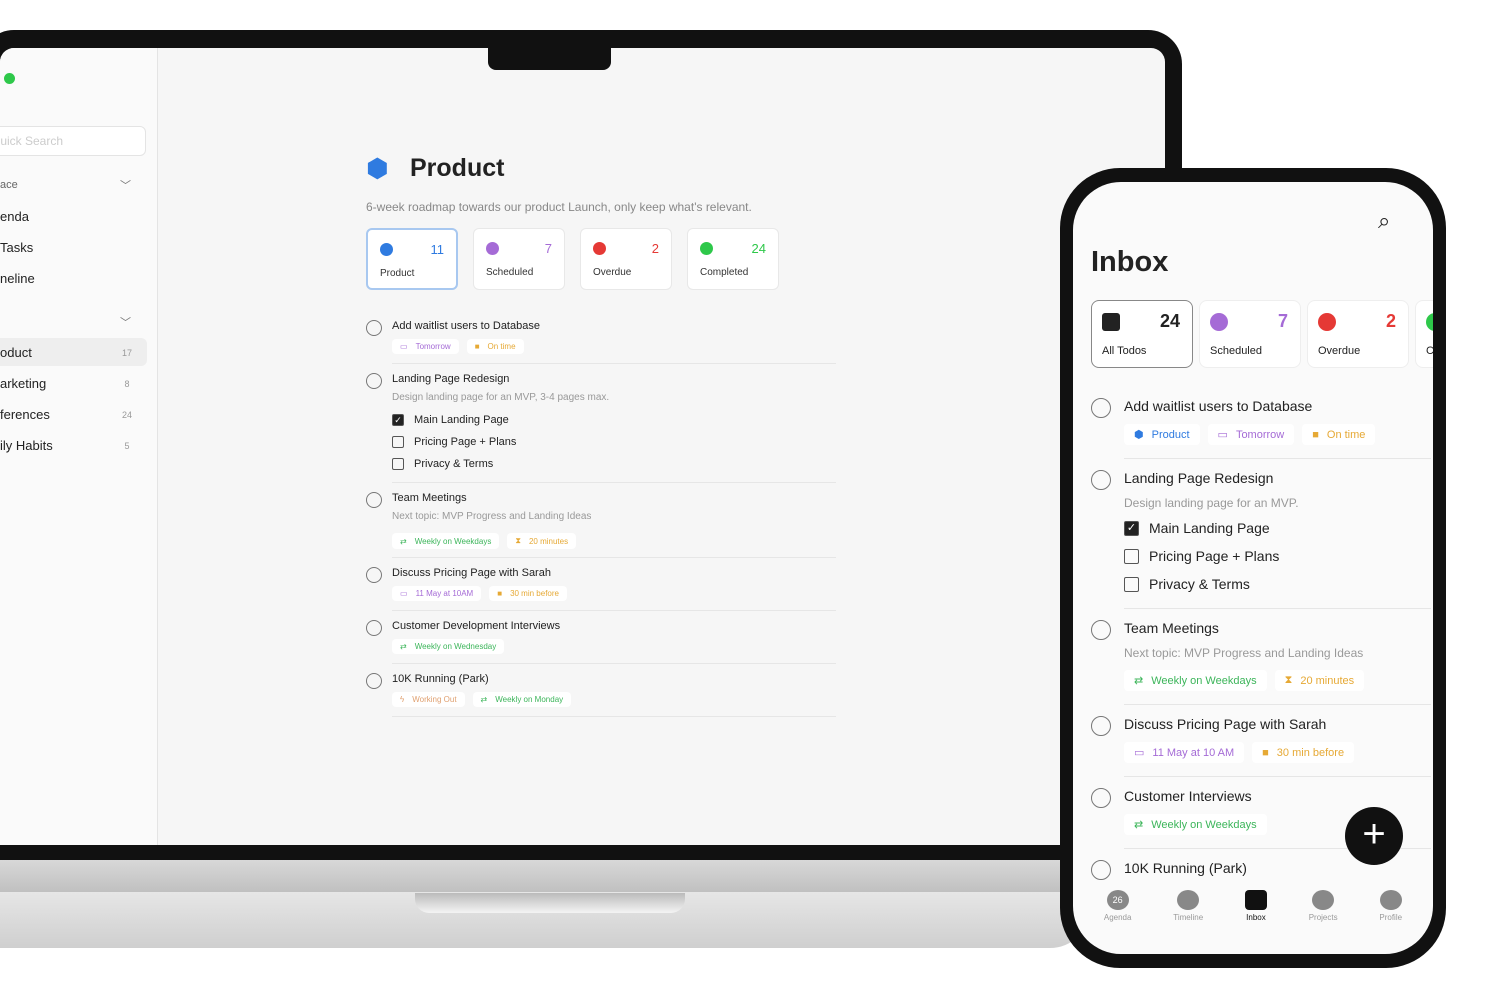  I want to click on tag-label: On time, so click(1346, 434).